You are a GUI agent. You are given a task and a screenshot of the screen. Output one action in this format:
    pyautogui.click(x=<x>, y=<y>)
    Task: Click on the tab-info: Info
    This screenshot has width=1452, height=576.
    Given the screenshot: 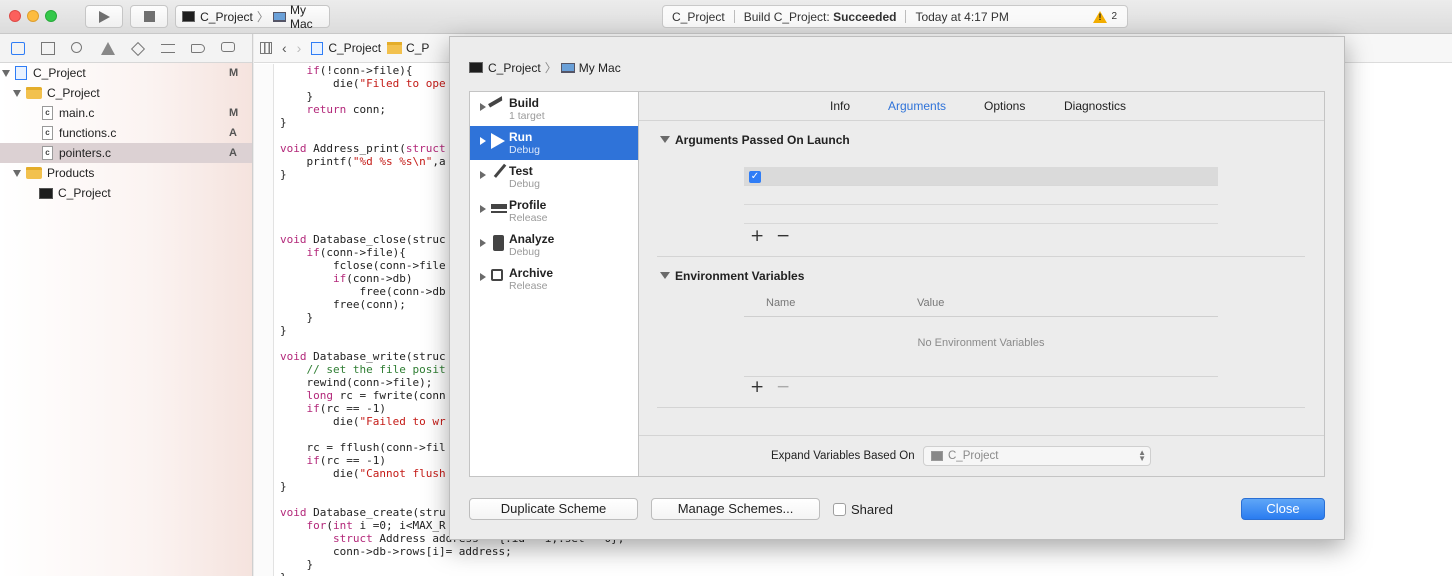 What is the action you would take?
    pyautogui.click(x=840, y=106)
    